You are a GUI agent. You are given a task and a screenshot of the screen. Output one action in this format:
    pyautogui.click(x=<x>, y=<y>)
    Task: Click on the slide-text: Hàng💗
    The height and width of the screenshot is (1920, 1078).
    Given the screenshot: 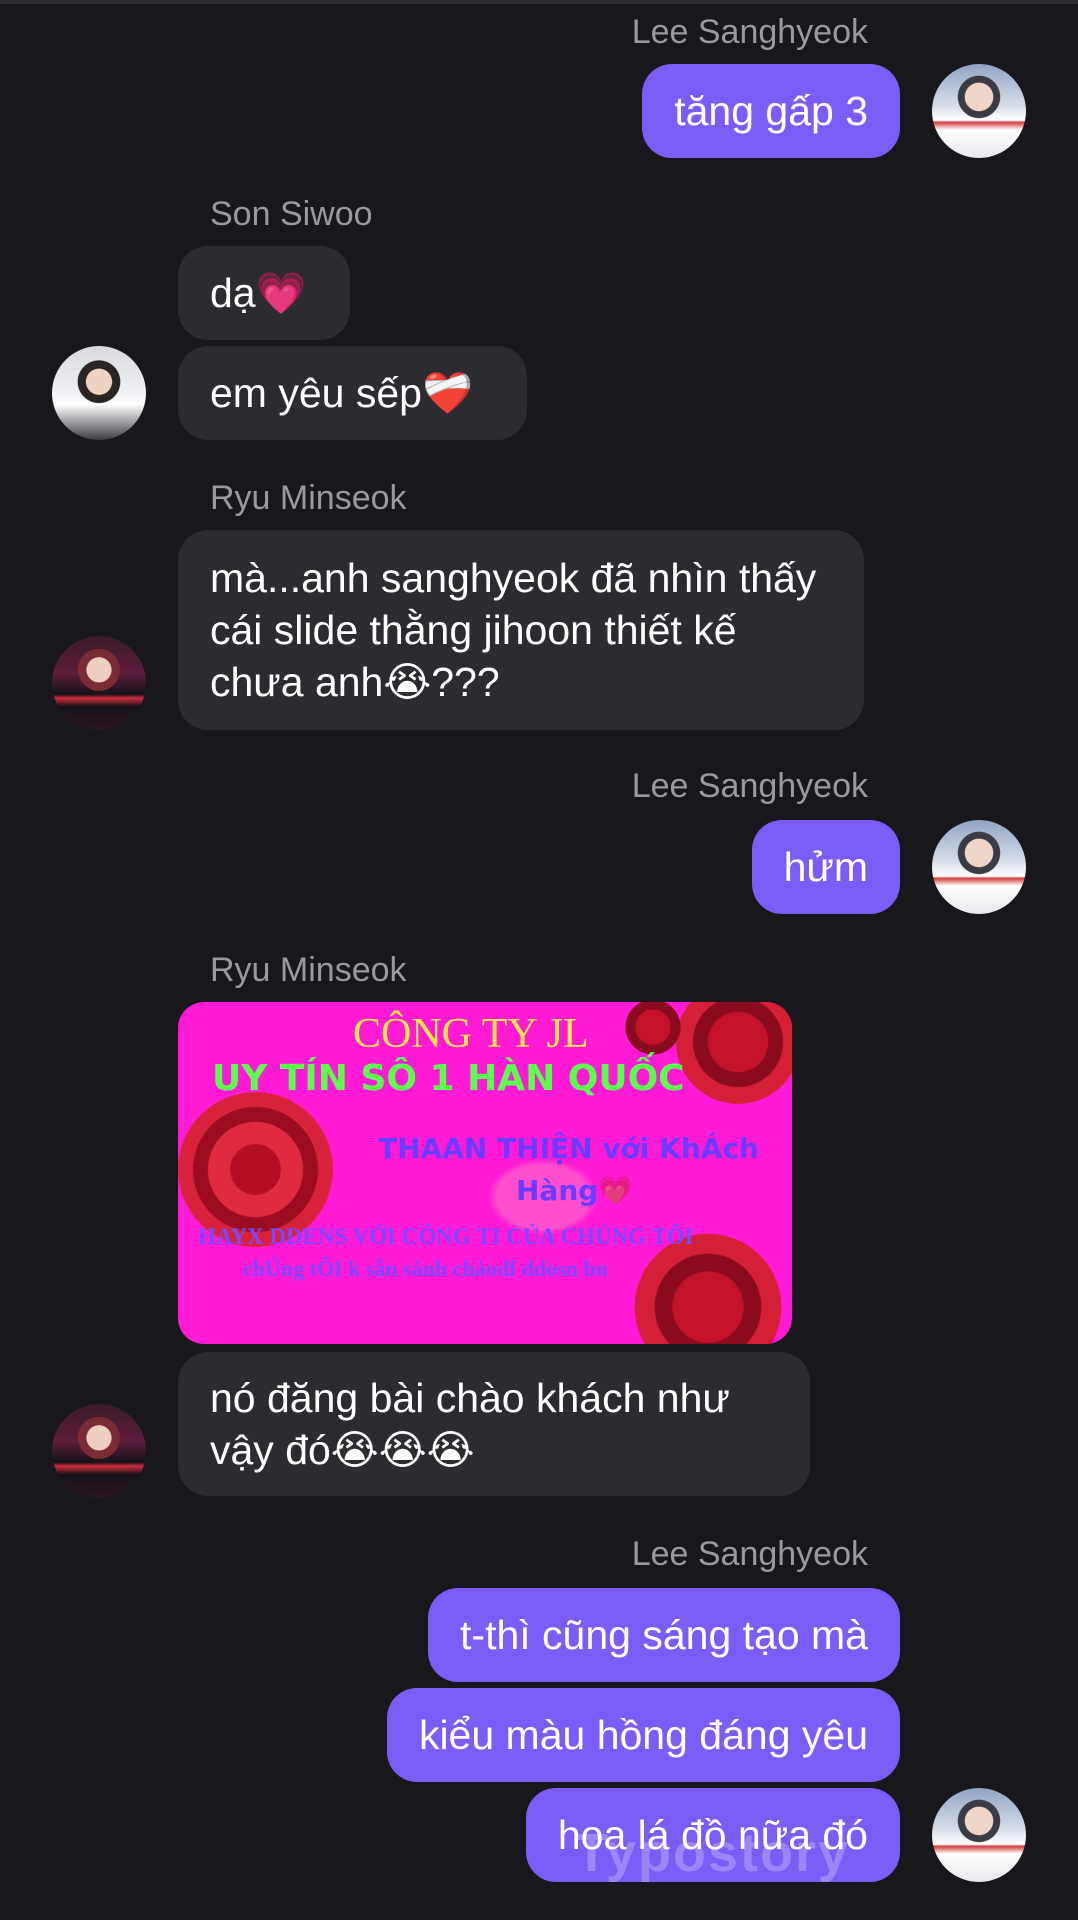 What is the action you would take?
    pyautogui.click(x=575, y=1190)
    